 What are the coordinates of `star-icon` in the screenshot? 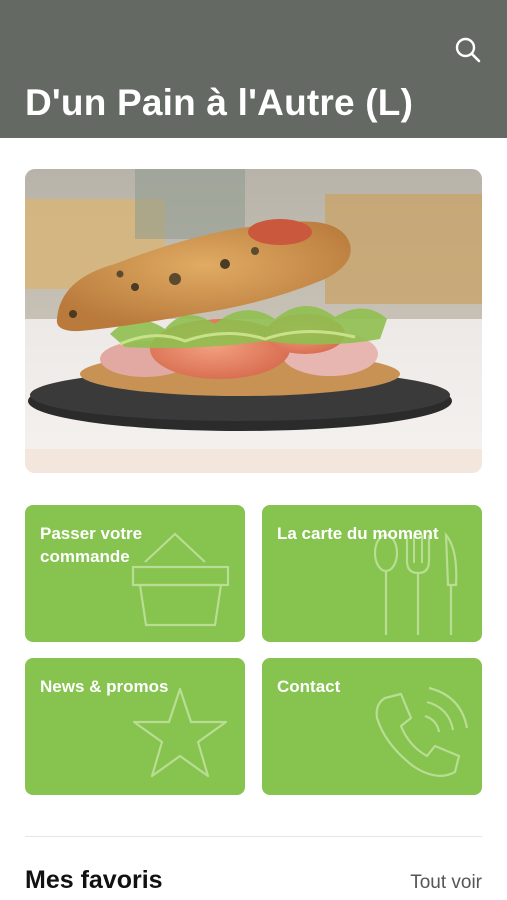 It's located at (180, 732).